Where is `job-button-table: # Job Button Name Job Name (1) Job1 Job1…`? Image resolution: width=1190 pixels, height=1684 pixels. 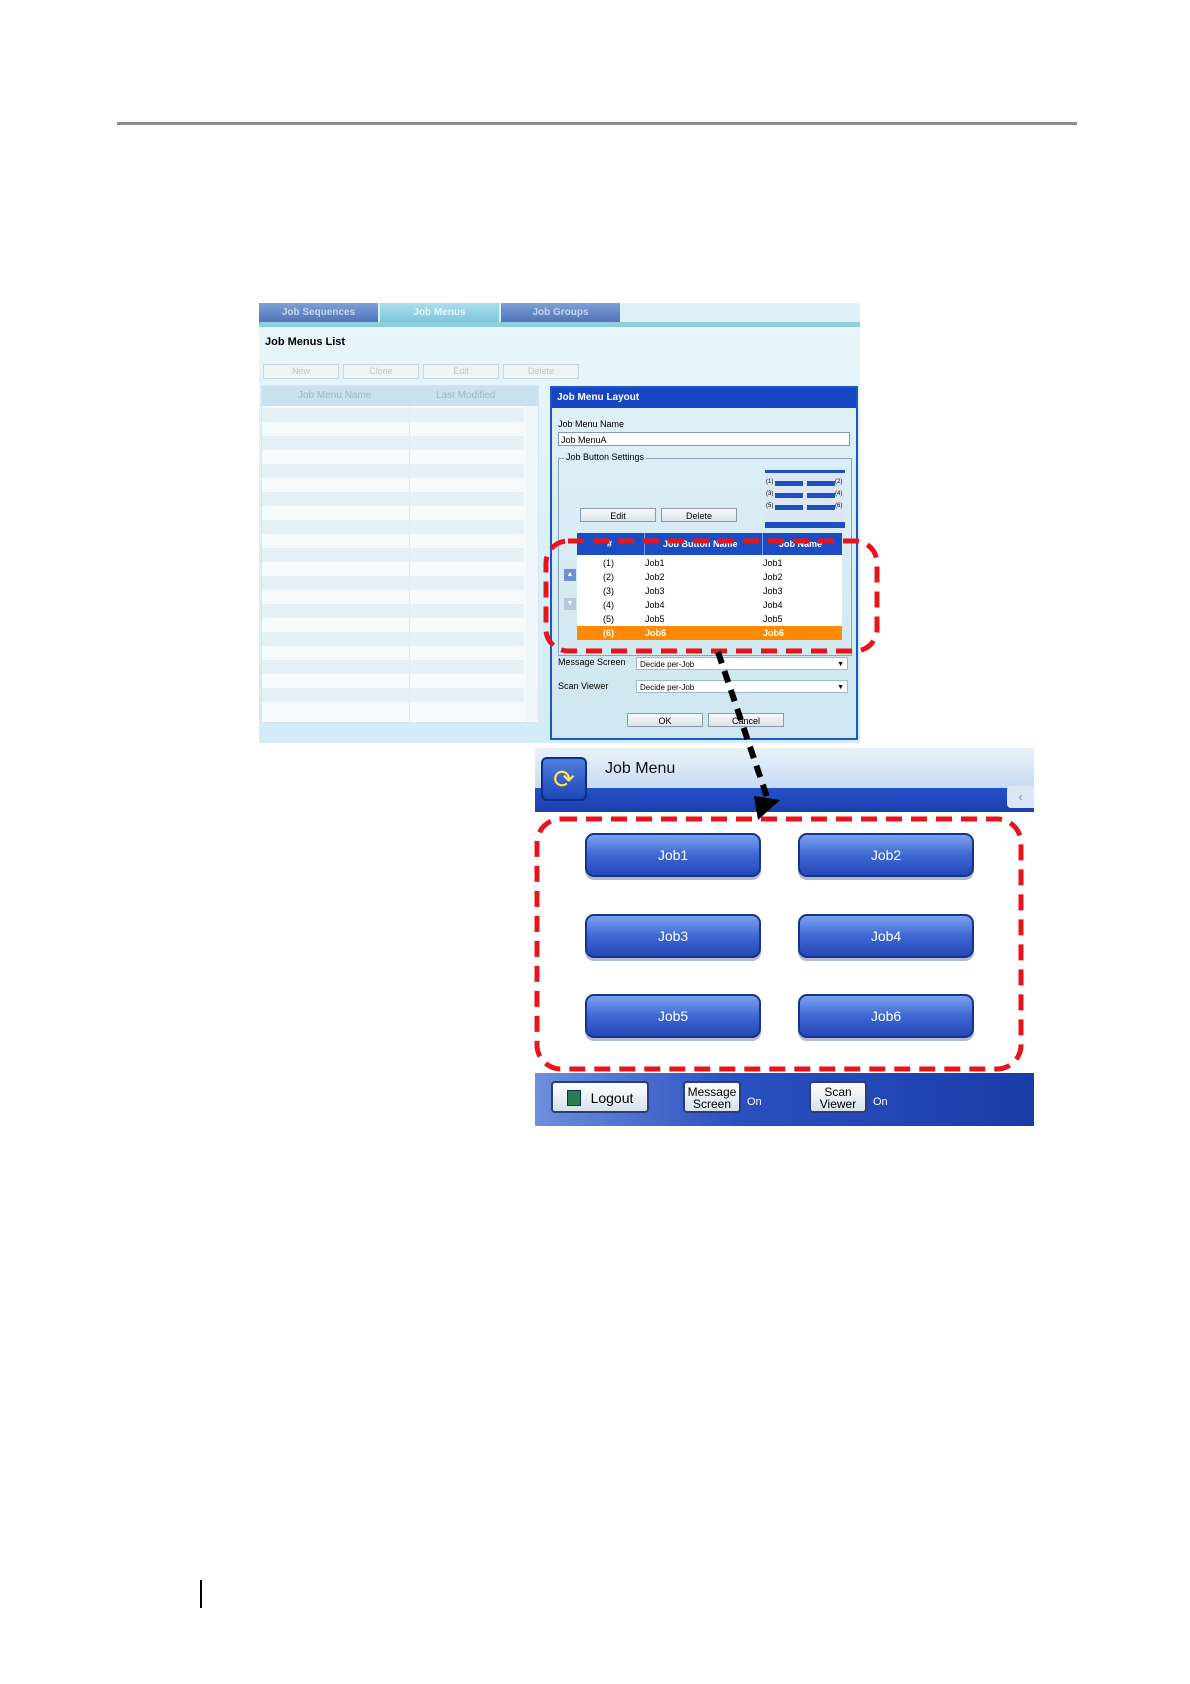 job-button-table: # Job Button Name Job Name (1) Job1 Job1… is located at coordinates (709, 586).